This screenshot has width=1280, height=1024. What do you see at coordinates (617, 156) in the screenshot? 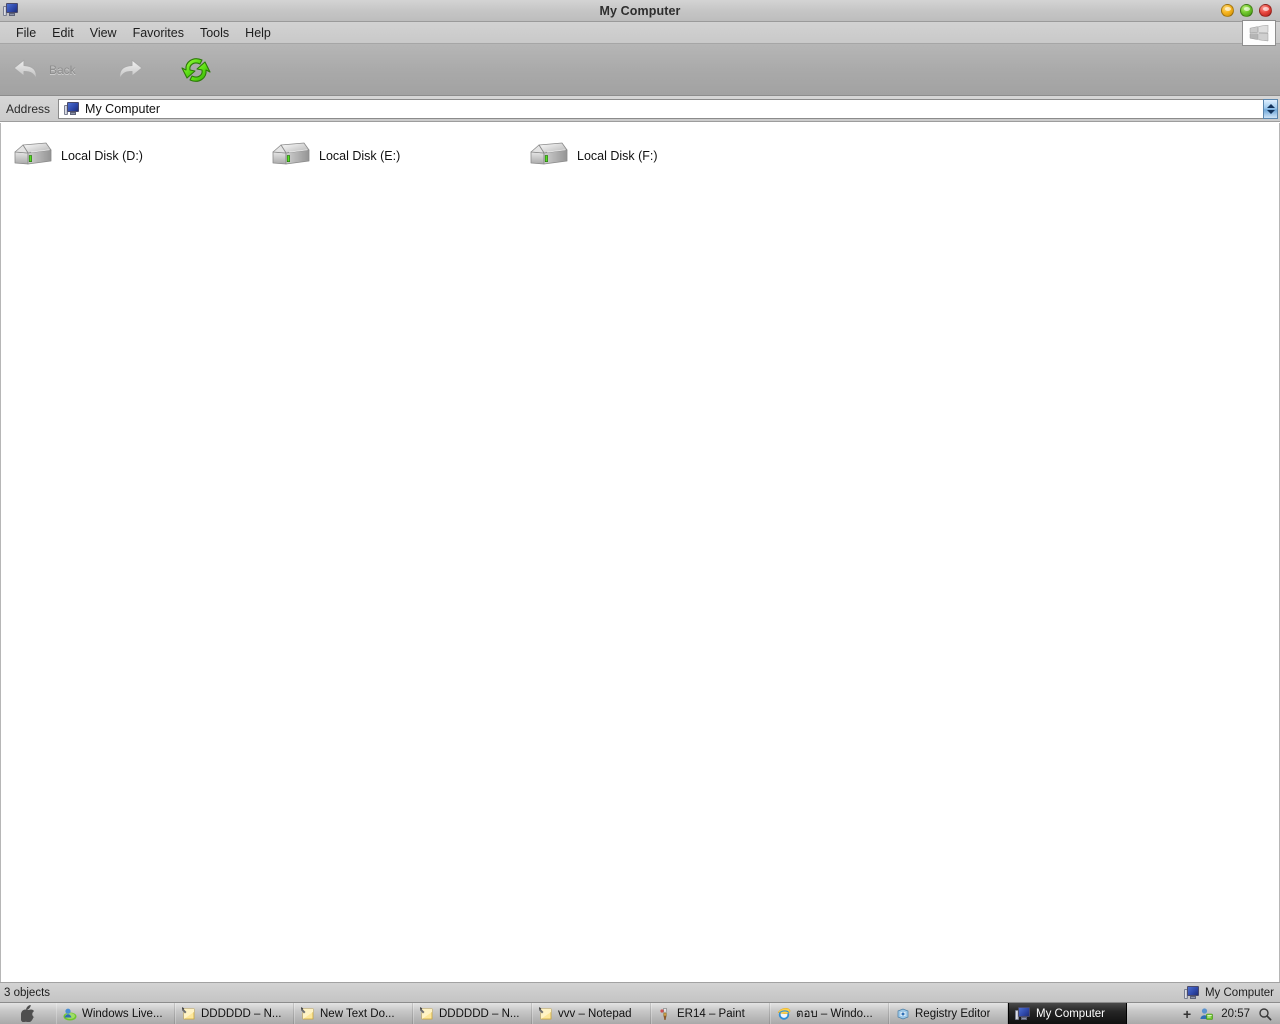
I see `drive-label: Local Disk (F:)` at bounding box center [617, 156].